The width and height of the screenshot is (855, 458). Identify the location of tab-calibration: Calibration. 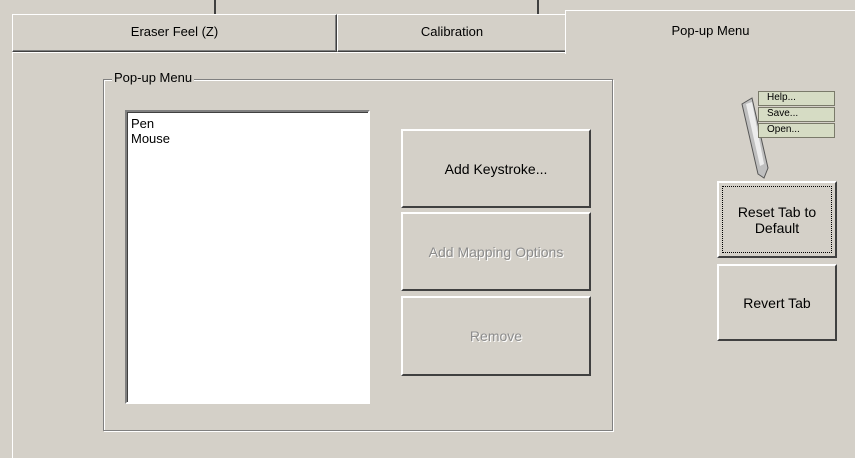
(452, 33).